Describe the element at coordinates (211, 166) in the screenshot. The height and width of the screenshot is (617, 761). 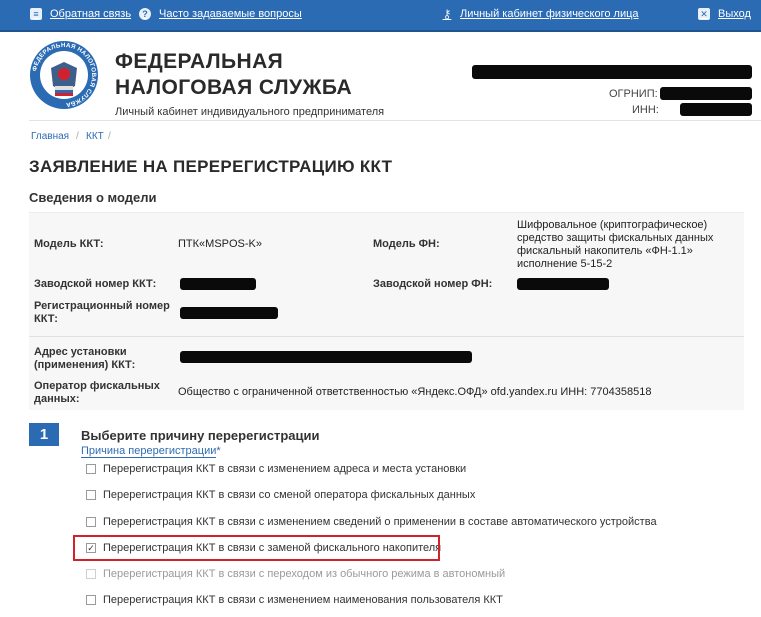
I see `page-title: ЗАЯВЛЕНИЕ НА ПЕРЕРЕГИСТРАЦИЮ ККТ` at that location.